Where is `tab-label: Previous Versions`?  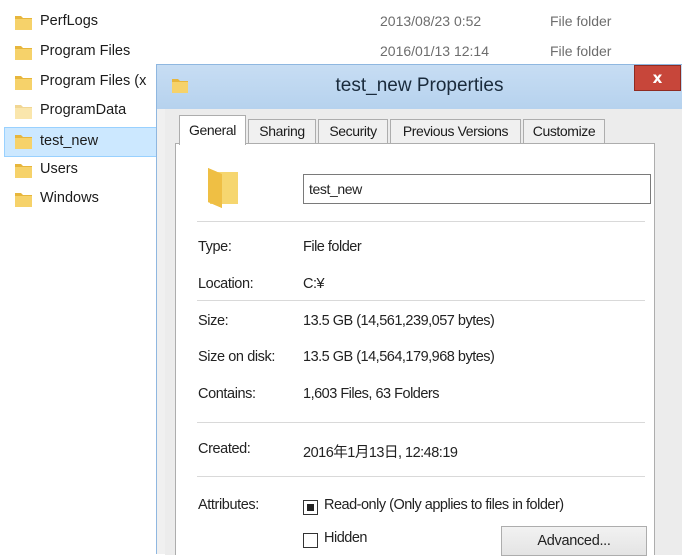 tab-label: Previous Versions is located at coordinates (455, 131).